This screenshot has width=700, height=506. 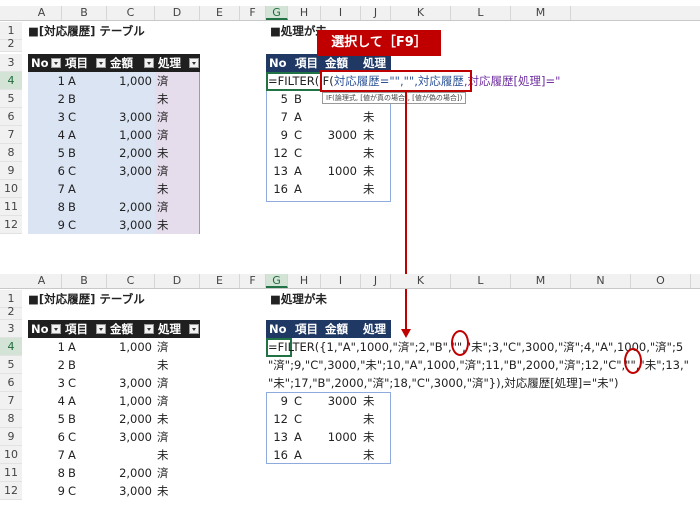 I want to click on spill-cell-amount: 1000, so click(x=341, y=437).